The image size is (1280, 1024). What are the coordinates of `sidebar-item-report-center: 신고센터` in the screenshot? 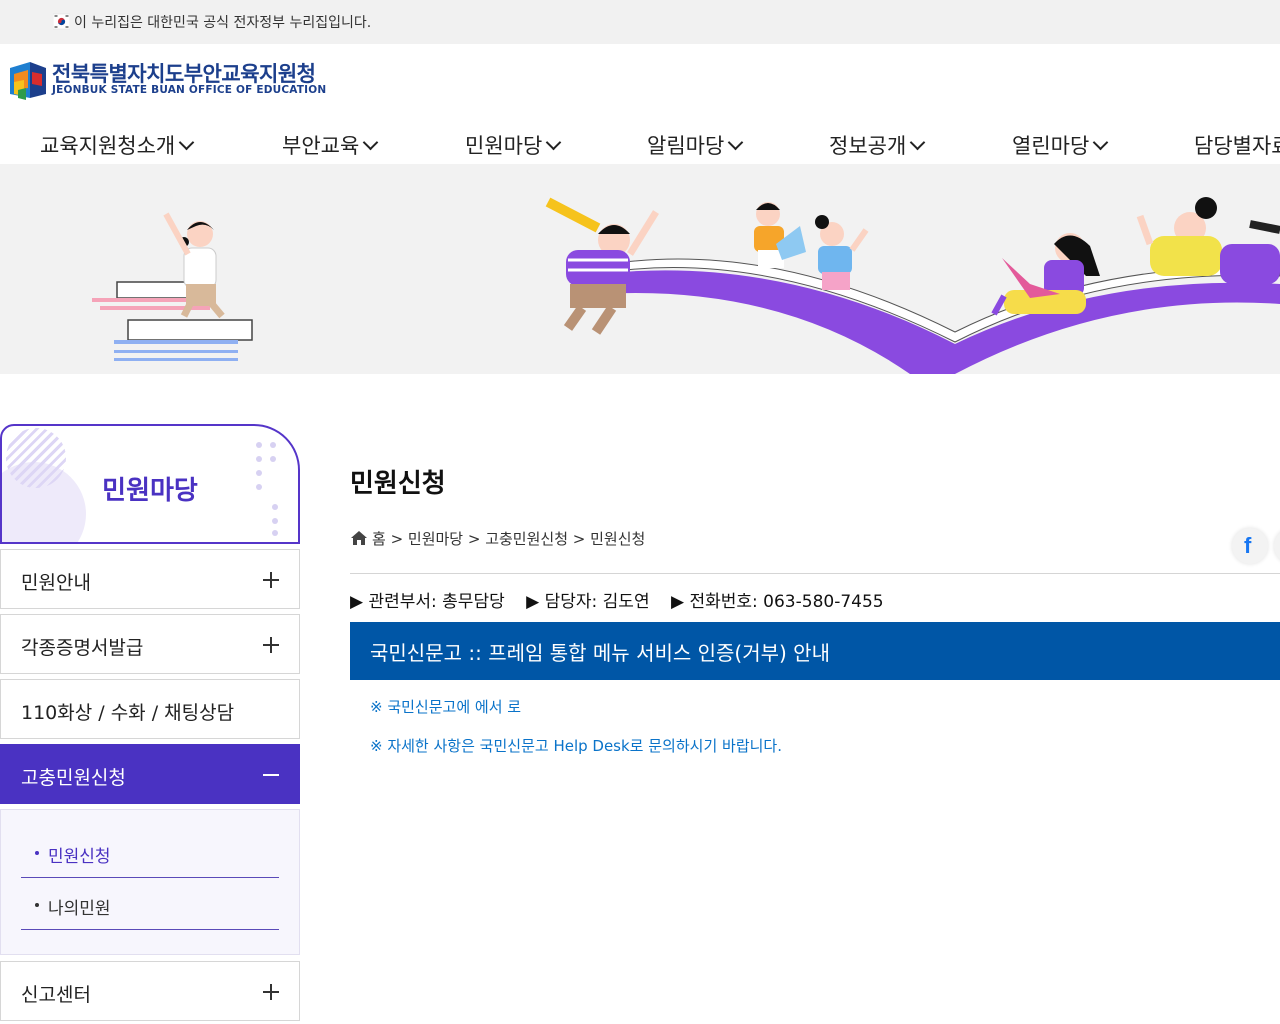 It's located at (150, 991).